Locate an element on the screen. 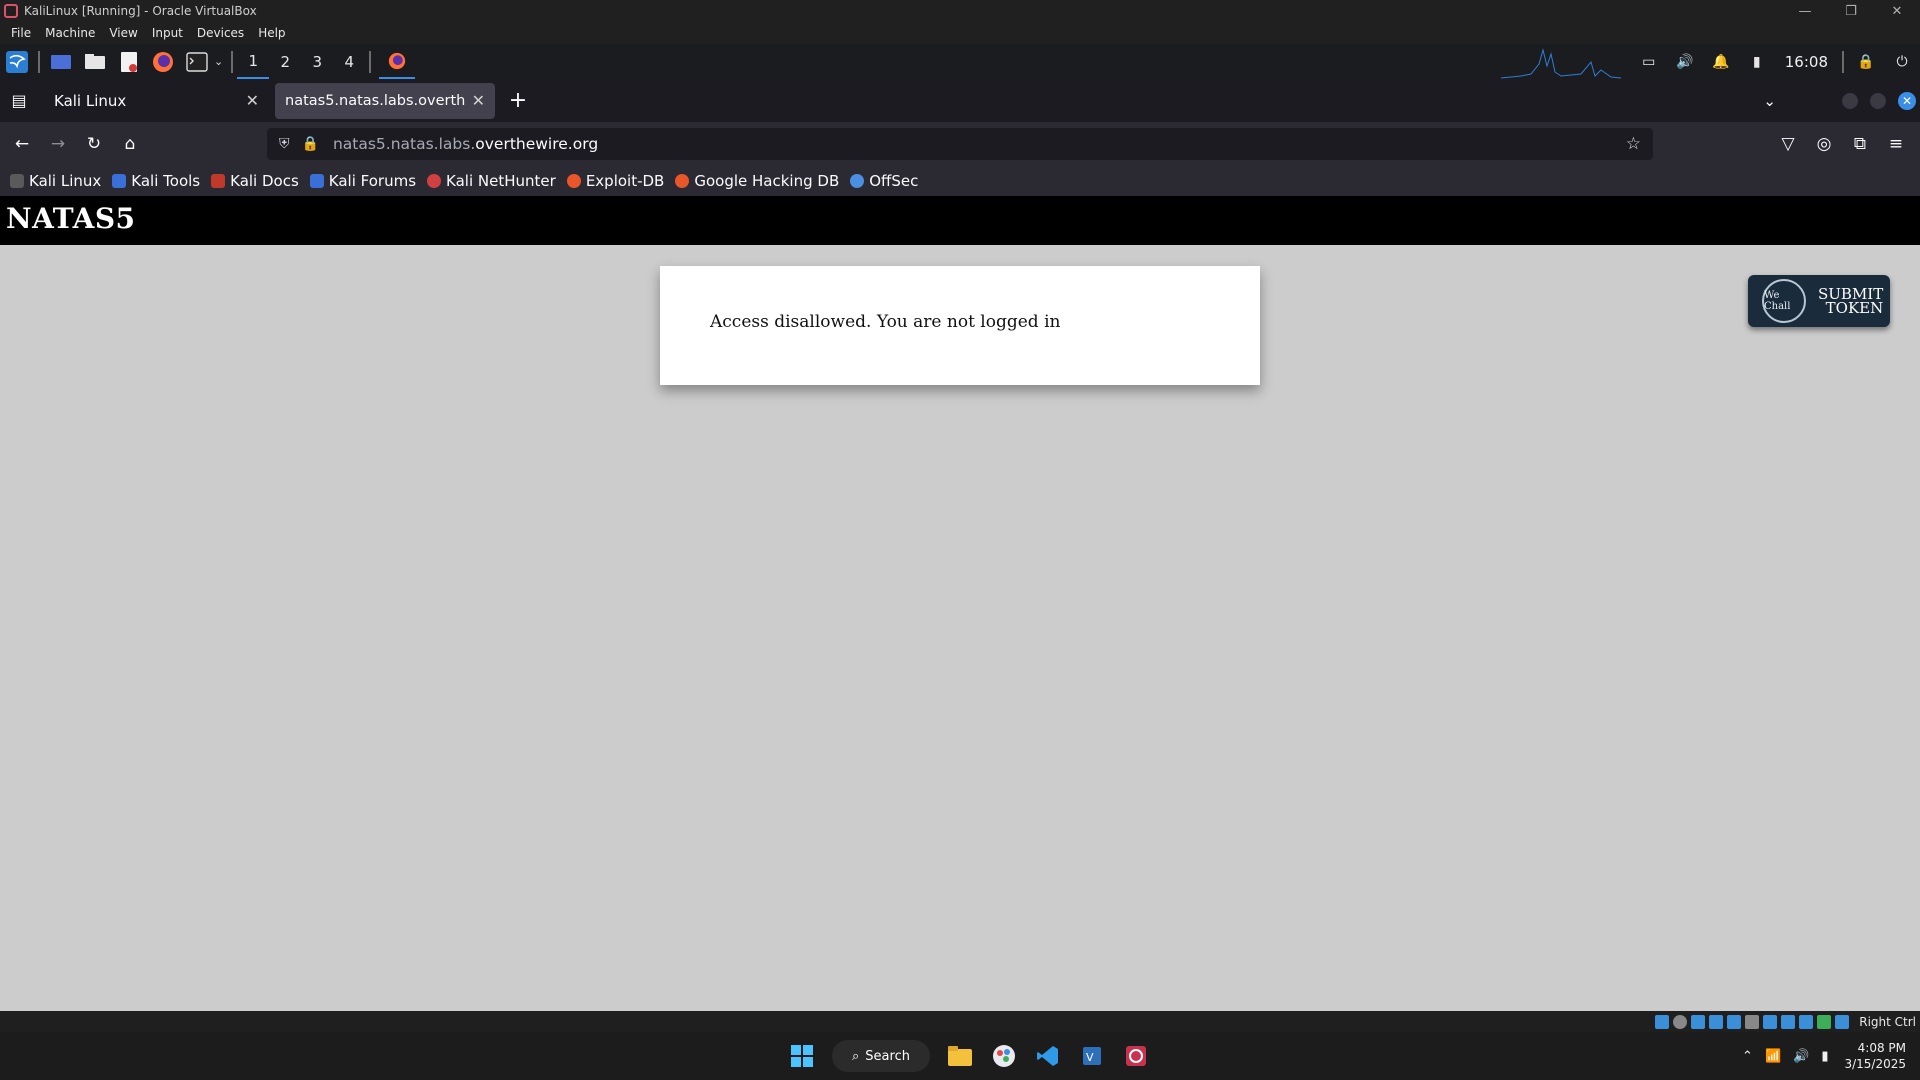  account-icon: ◎ is located at coordinates (1824, 144).